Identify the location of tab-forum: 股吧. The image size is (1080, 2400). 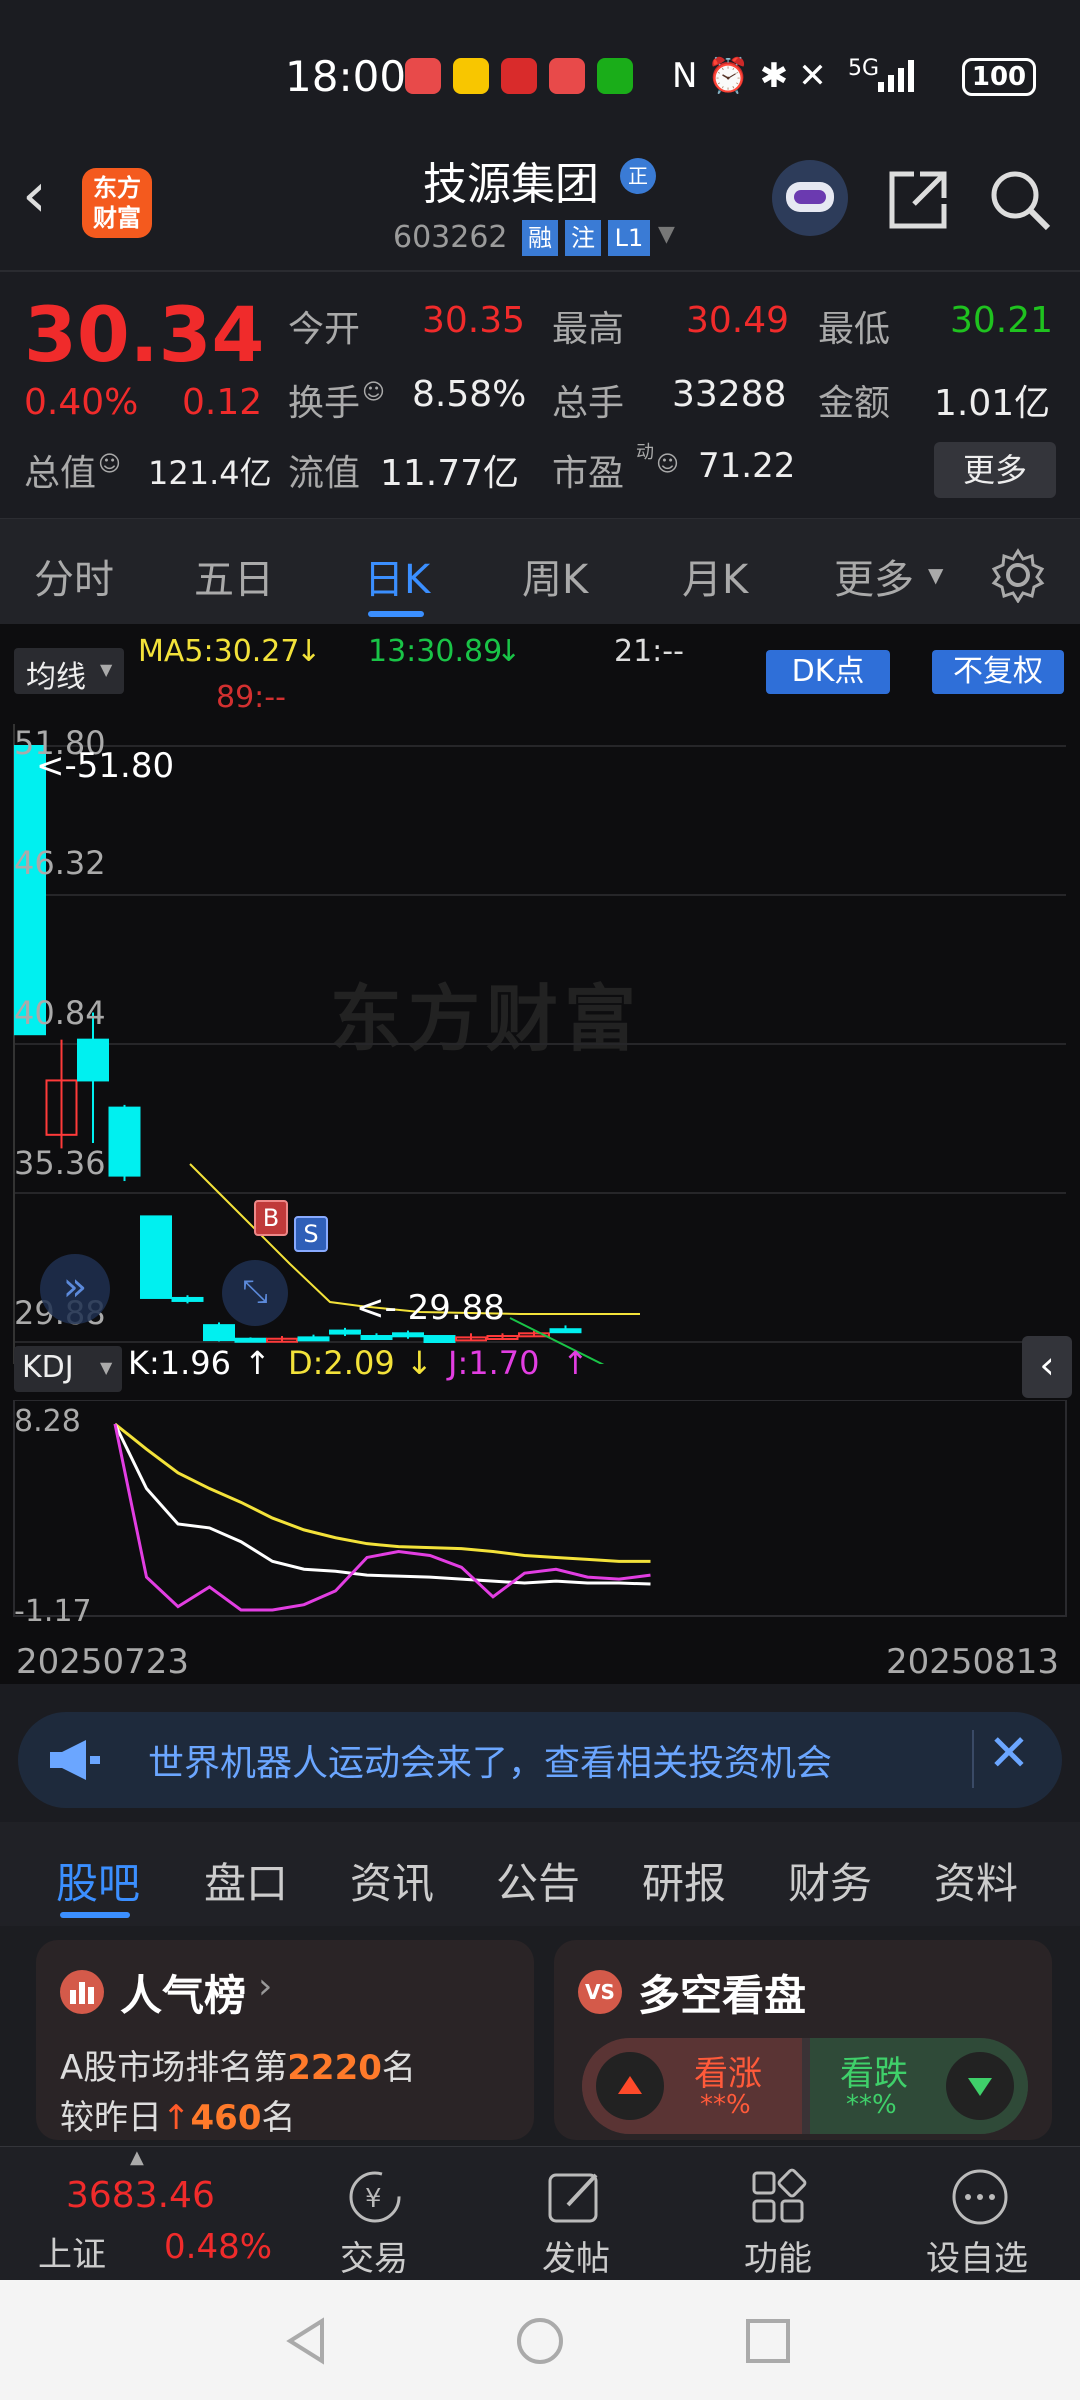
(98, 1880).